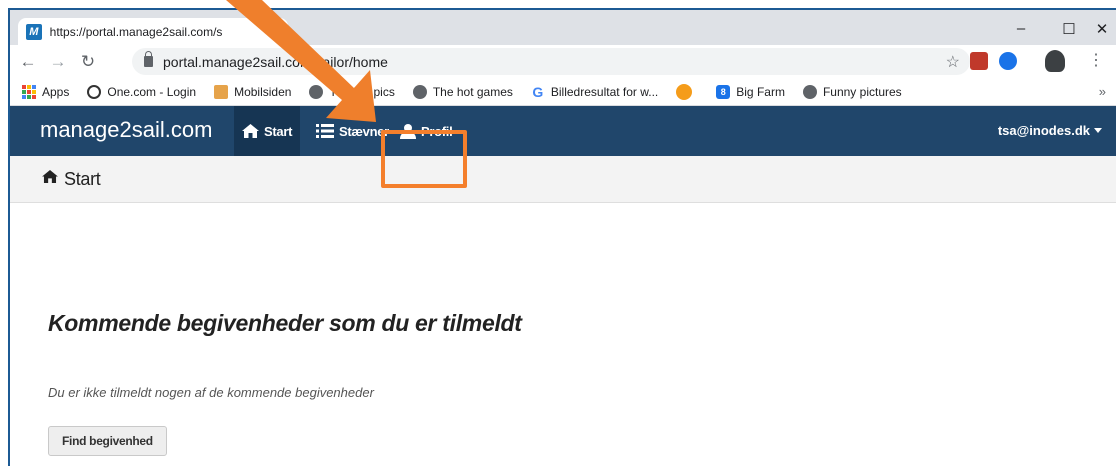 The width and height of the screenshot is (1116, 466). I want to click on url-text: portal.manage2sail.com/sailor/home, so click(275, 61).